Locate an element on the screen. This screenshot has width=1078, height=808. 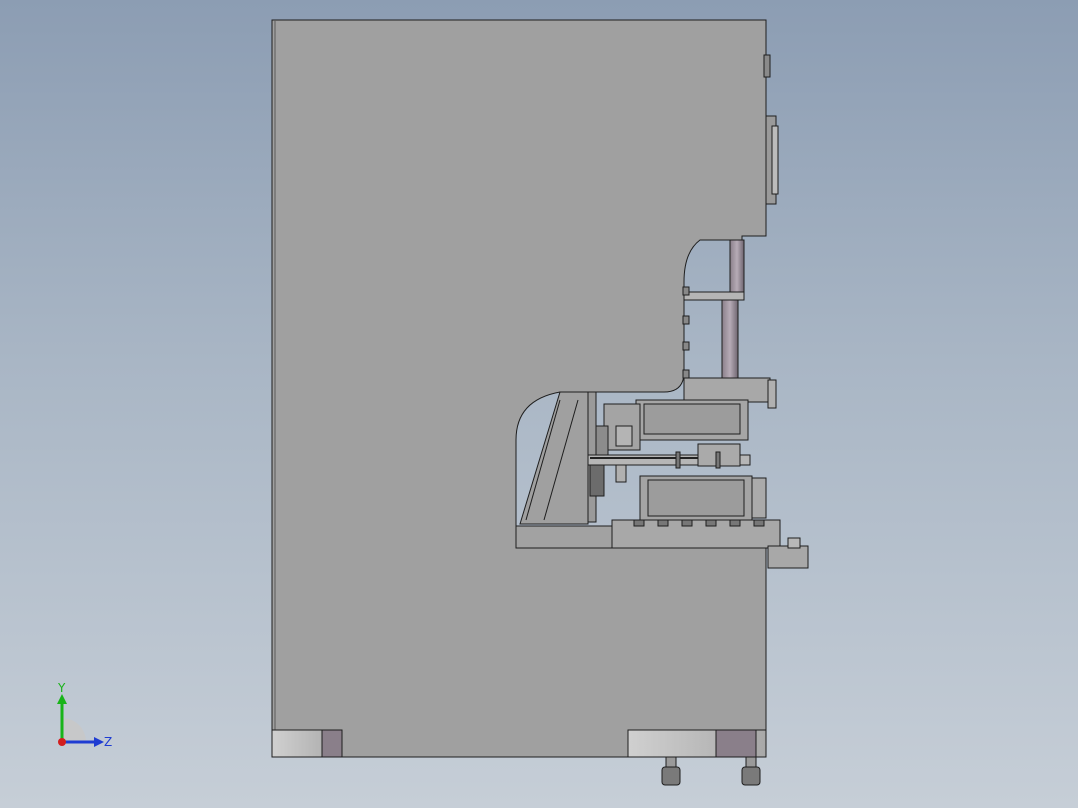
top-bolt is located at coordinates (767, 66).